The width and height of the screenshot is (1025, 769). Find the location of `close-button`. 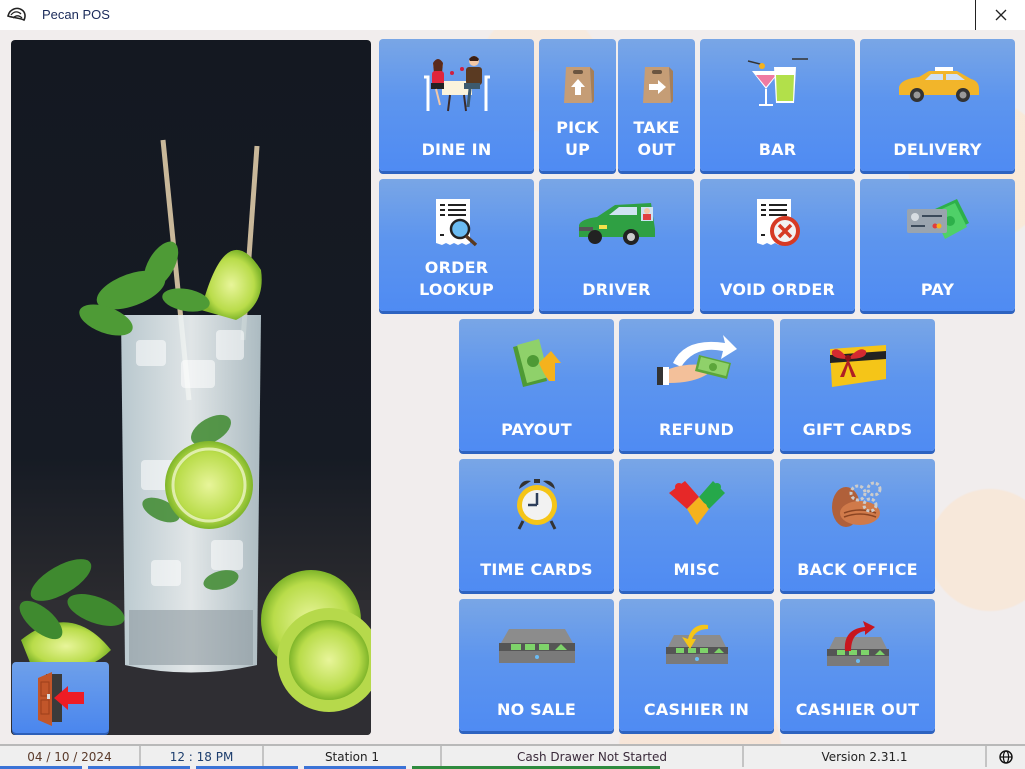

close-button is located at coordinates (1001, 15).